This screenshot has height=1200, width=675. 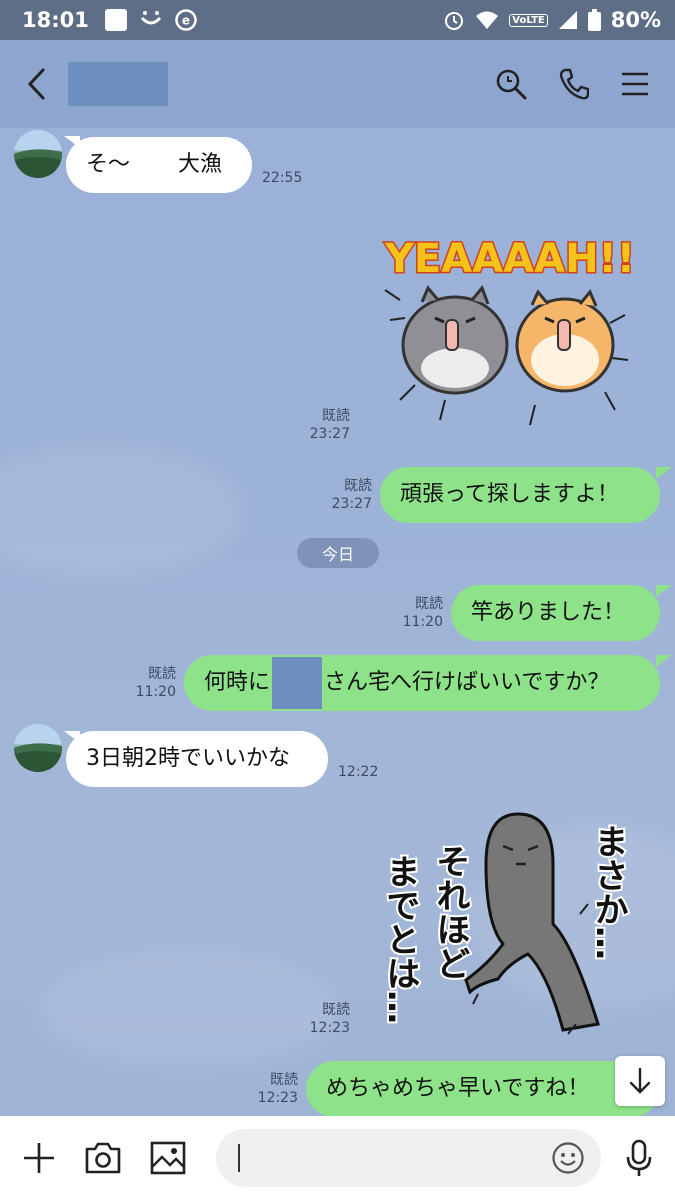 I want to click on message-text: めちゃめちゃ早いですね！, so click(x=458, y=1088).